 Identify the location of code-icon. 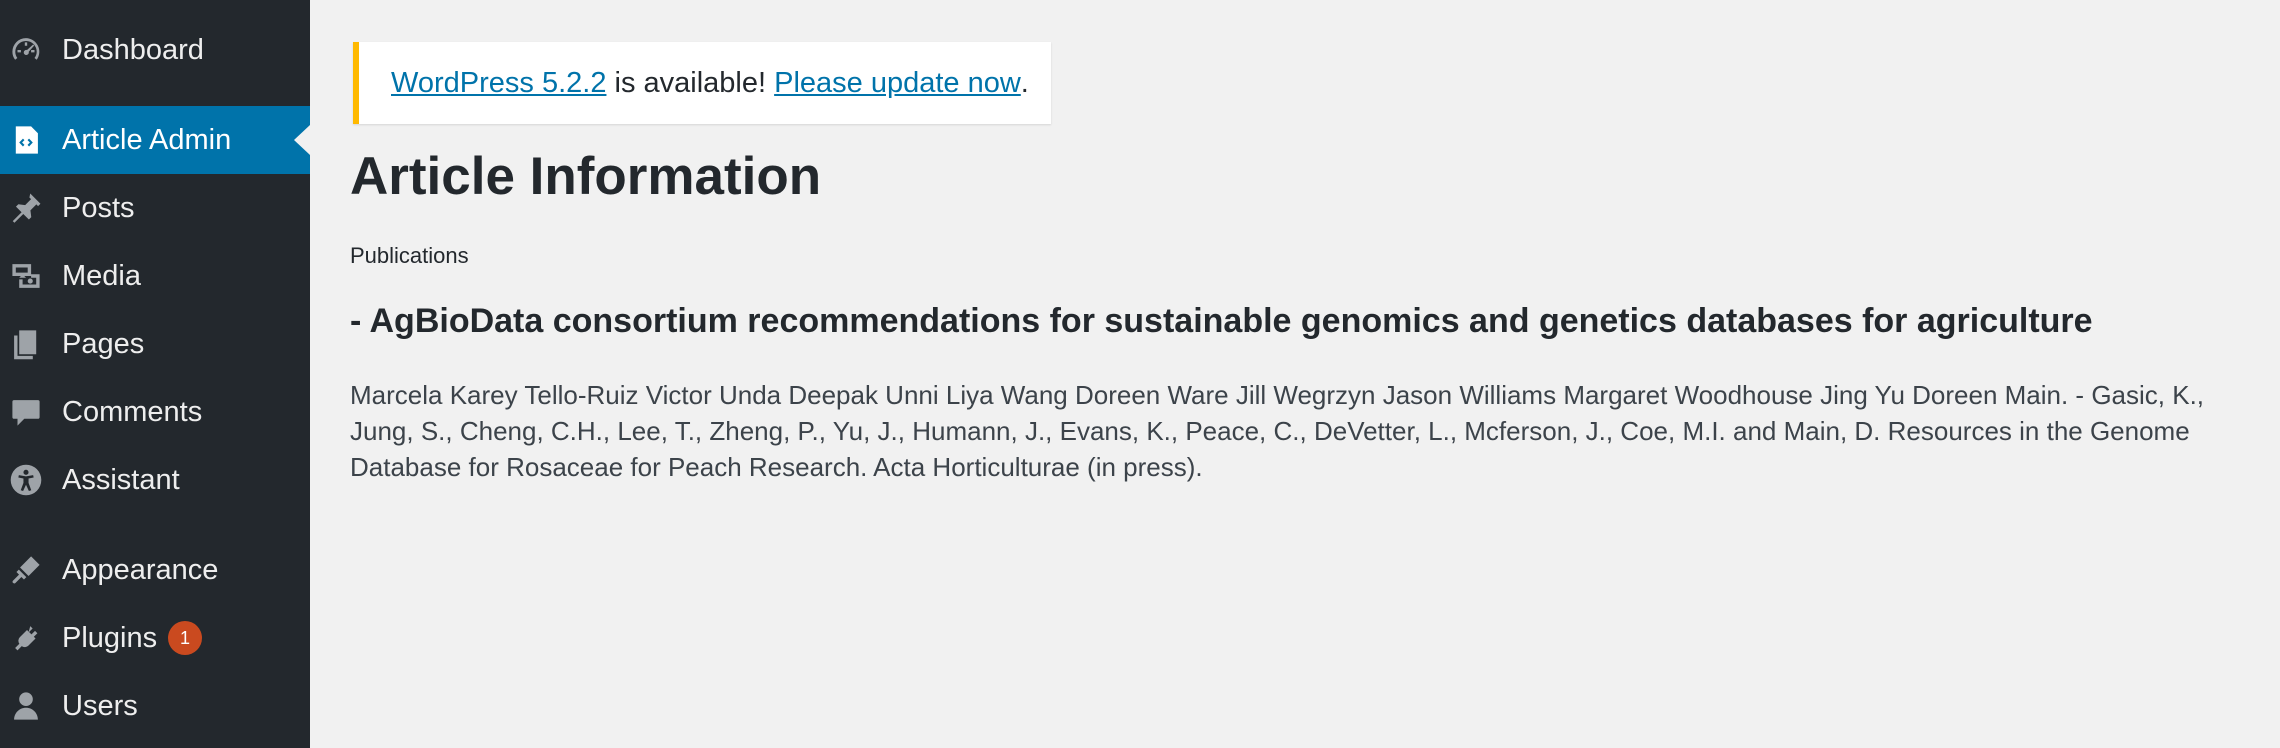
(26, 140).